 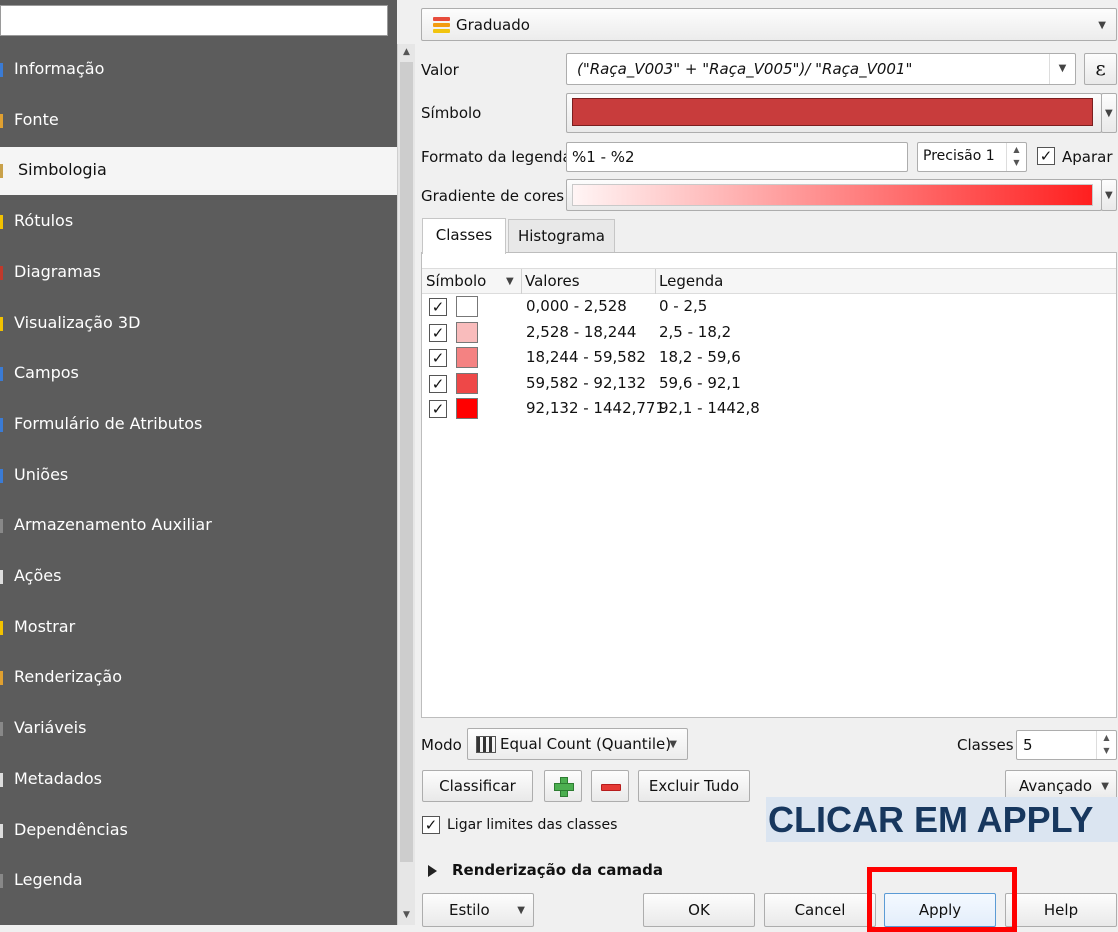 I want to click on classes-label: Classes, so click(x=985, y=745).